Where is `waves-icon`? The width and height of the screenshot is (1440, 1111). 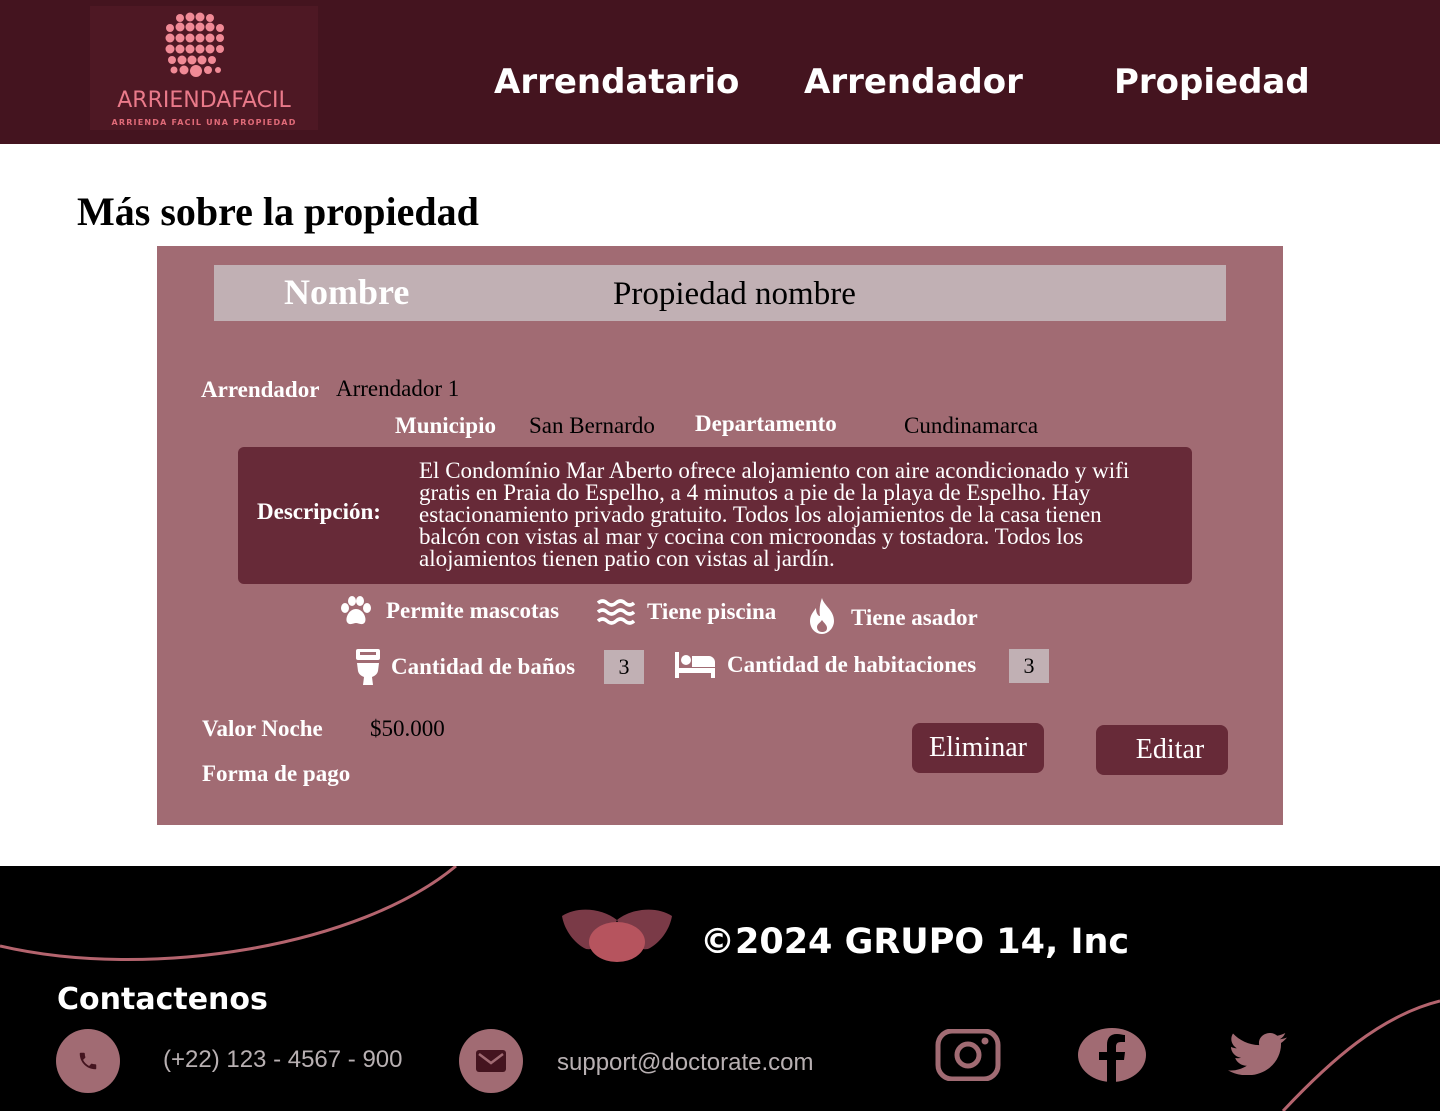
waves-icon is located at coordinates (616, 612).